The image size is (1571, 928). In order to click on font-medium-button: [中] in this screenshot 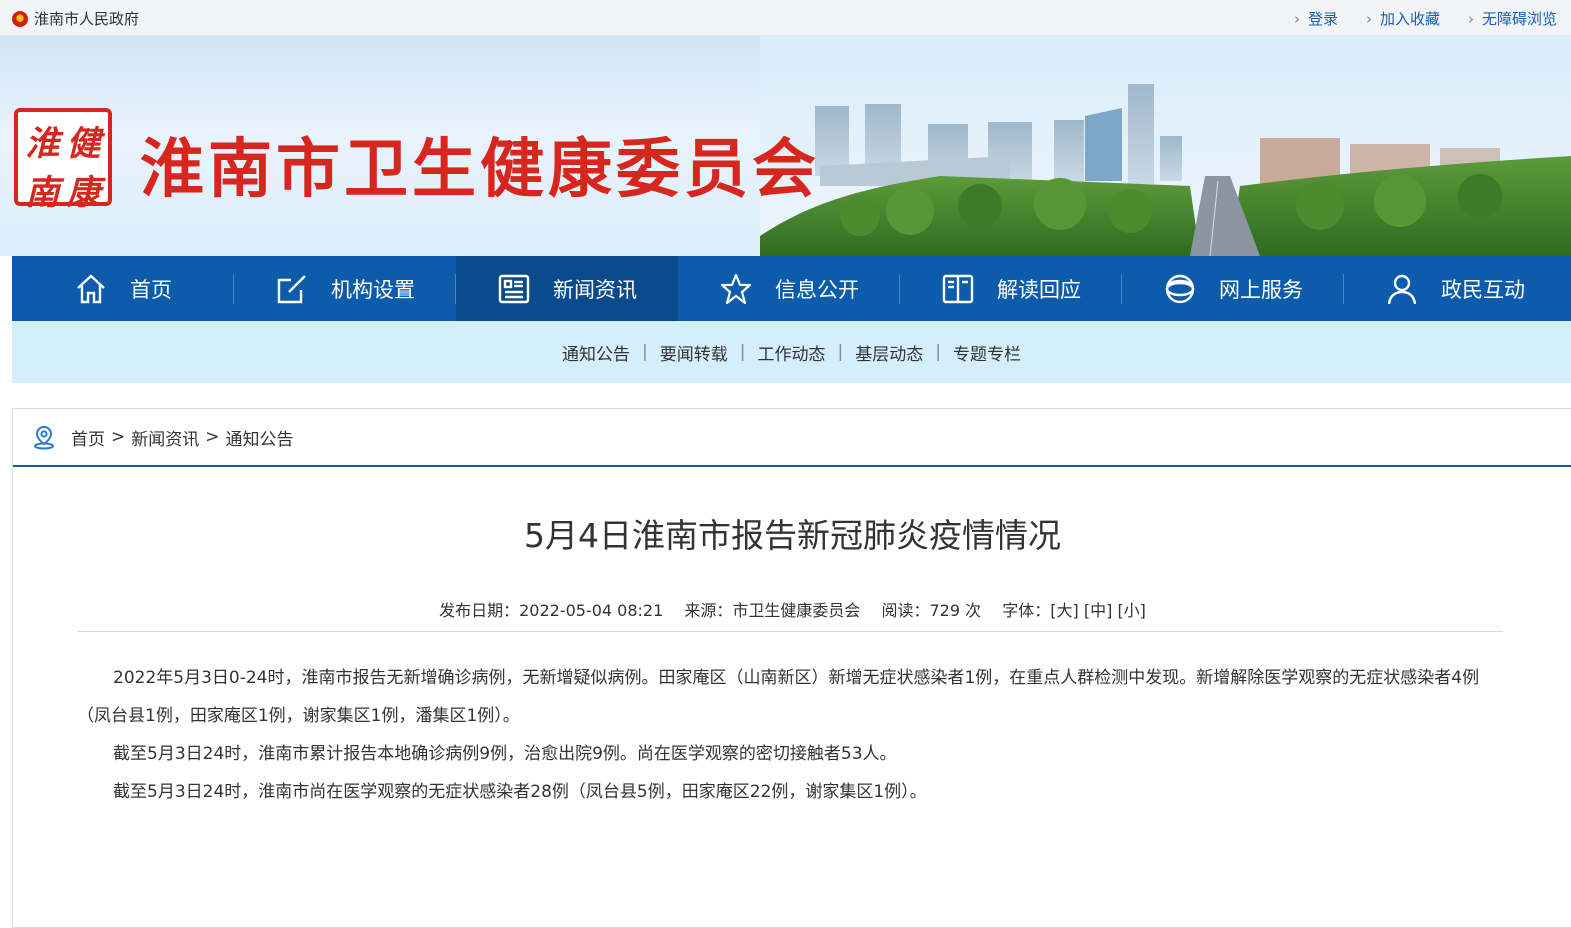, I will do `click(1098, 610)`.